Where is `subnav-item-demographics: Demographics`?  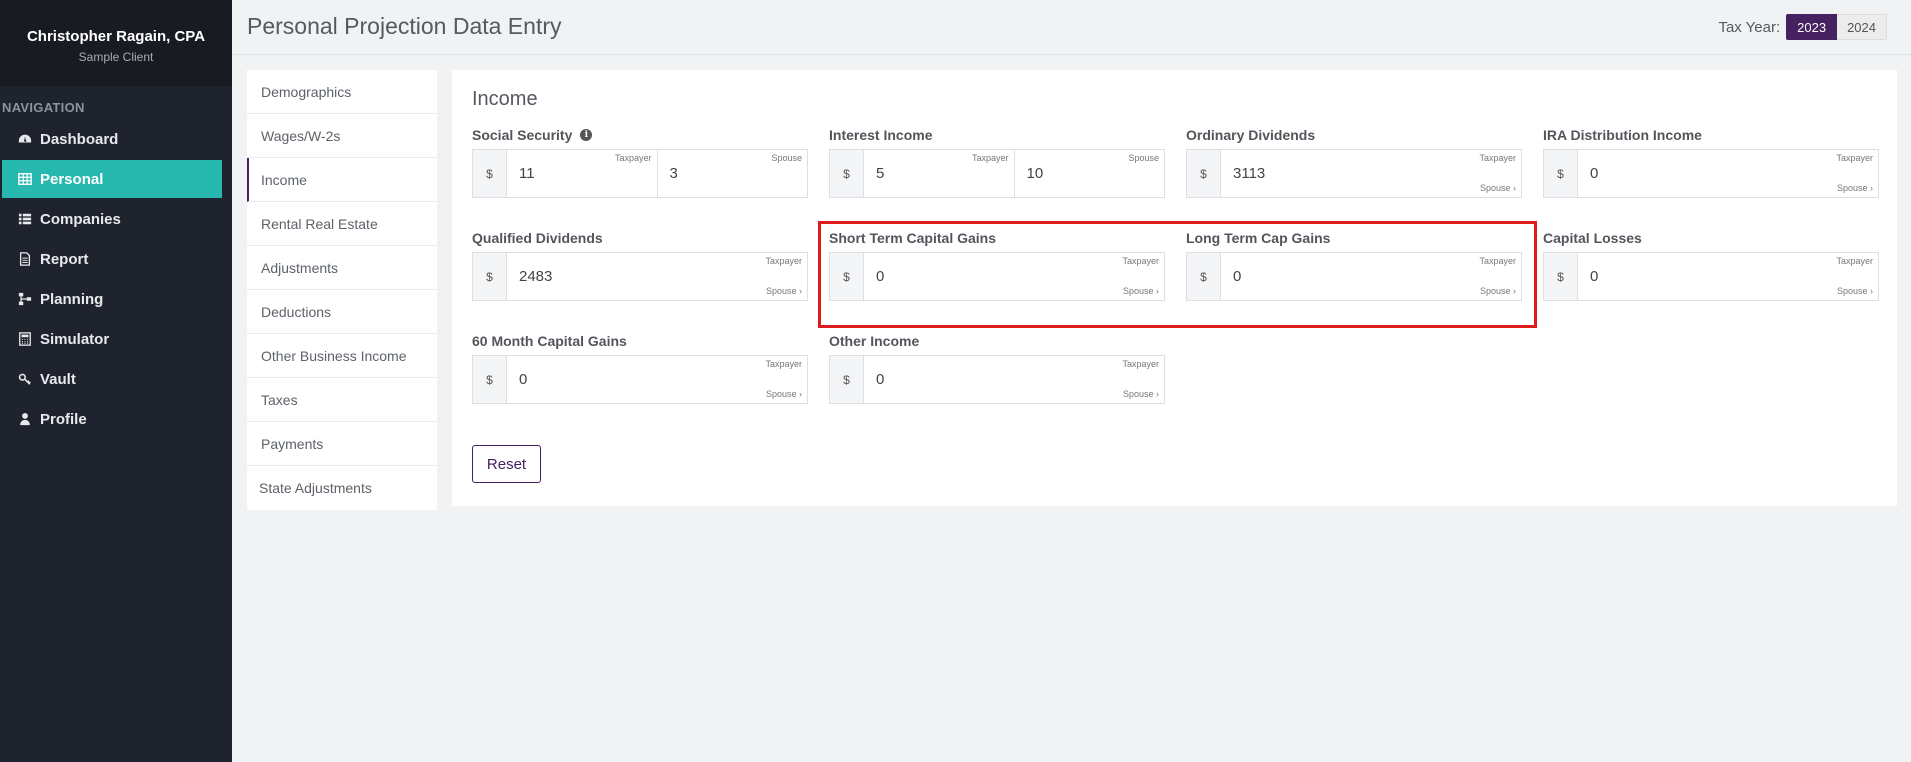 subnav-item-demographics: Demographics is located at coordinates (342, 92).